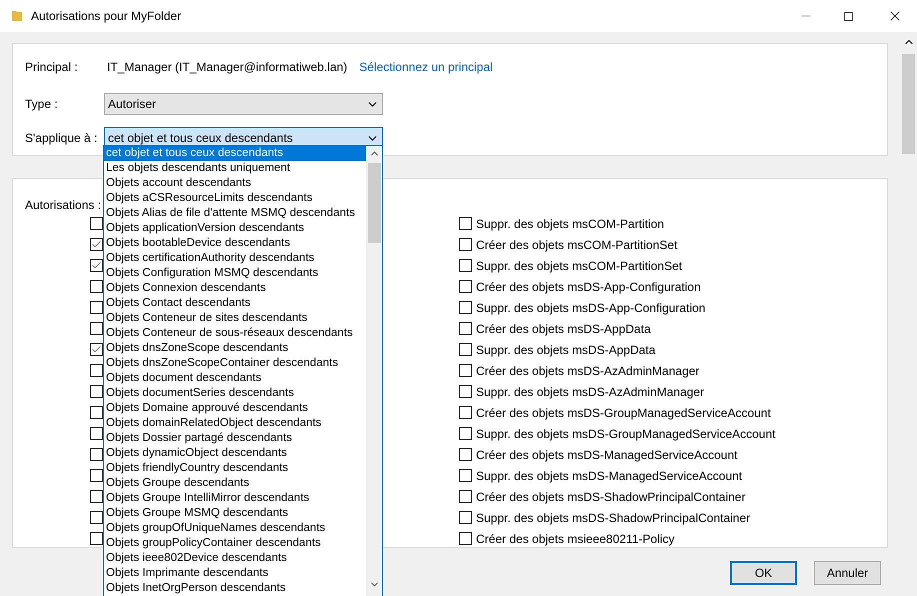 The image size is (917, 596). What do you see at coordinates (611, 497) in the screenshot?
I see `permission-label: Créer des objets msDS-ShadowPrincipalContainer` at bounding box center [611, 497].